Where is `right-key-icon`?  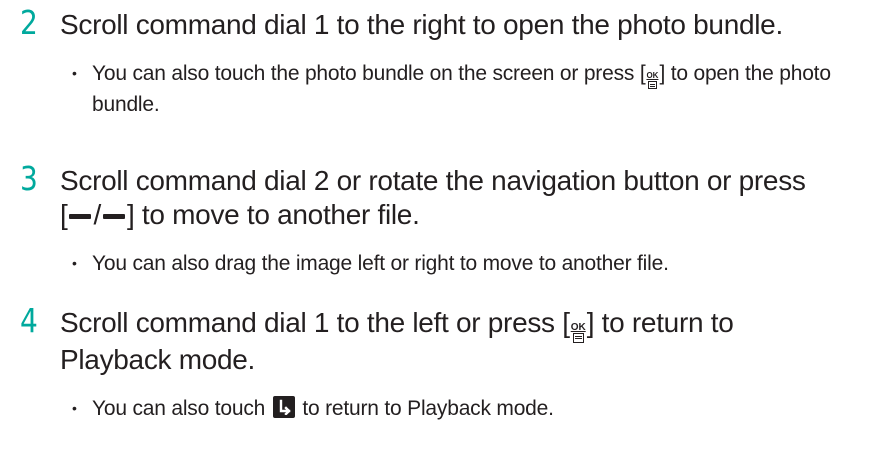
right-key-icon is located at coordinates (113, 217).